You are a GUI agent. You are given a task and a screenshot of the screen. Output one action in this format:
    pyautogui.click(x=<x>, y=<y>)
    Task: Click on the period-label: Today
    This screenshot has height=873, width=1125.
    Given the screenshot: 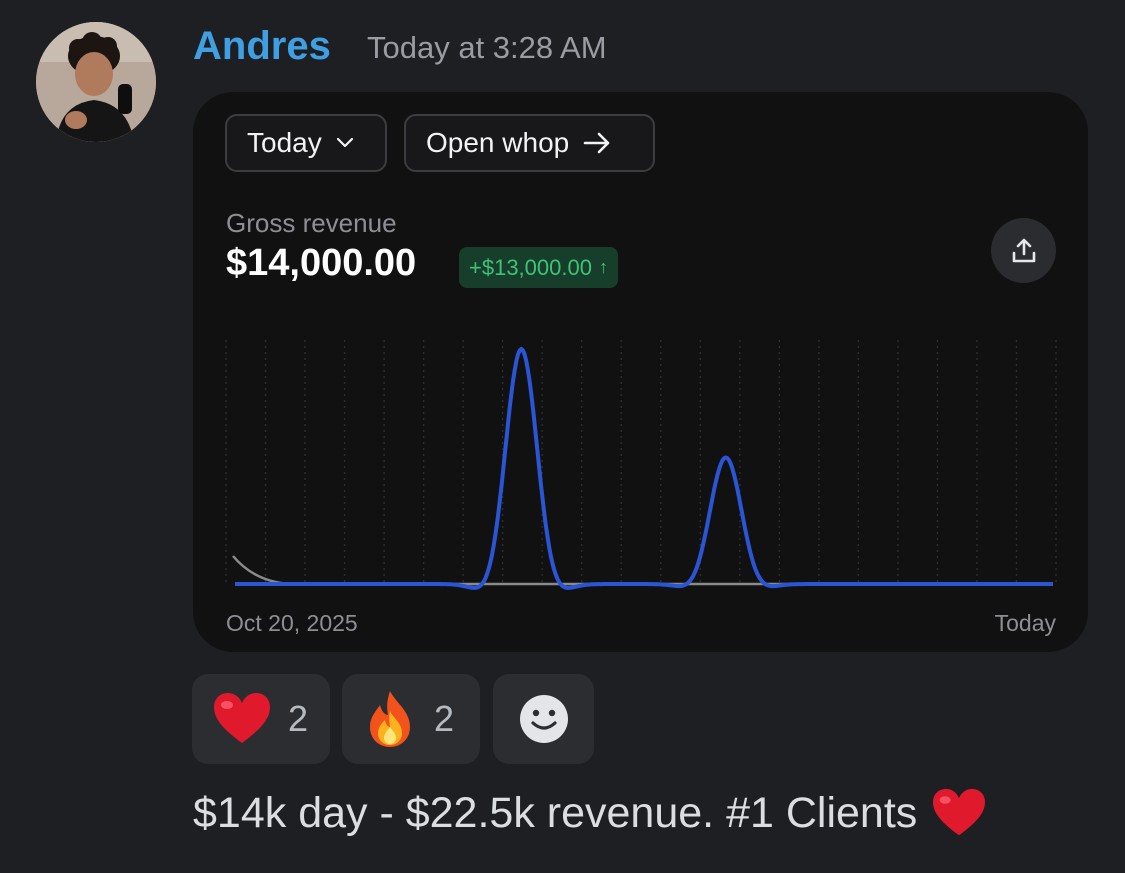 What is the action you would take?
    pyautogui.click(x=284, y=142)
    